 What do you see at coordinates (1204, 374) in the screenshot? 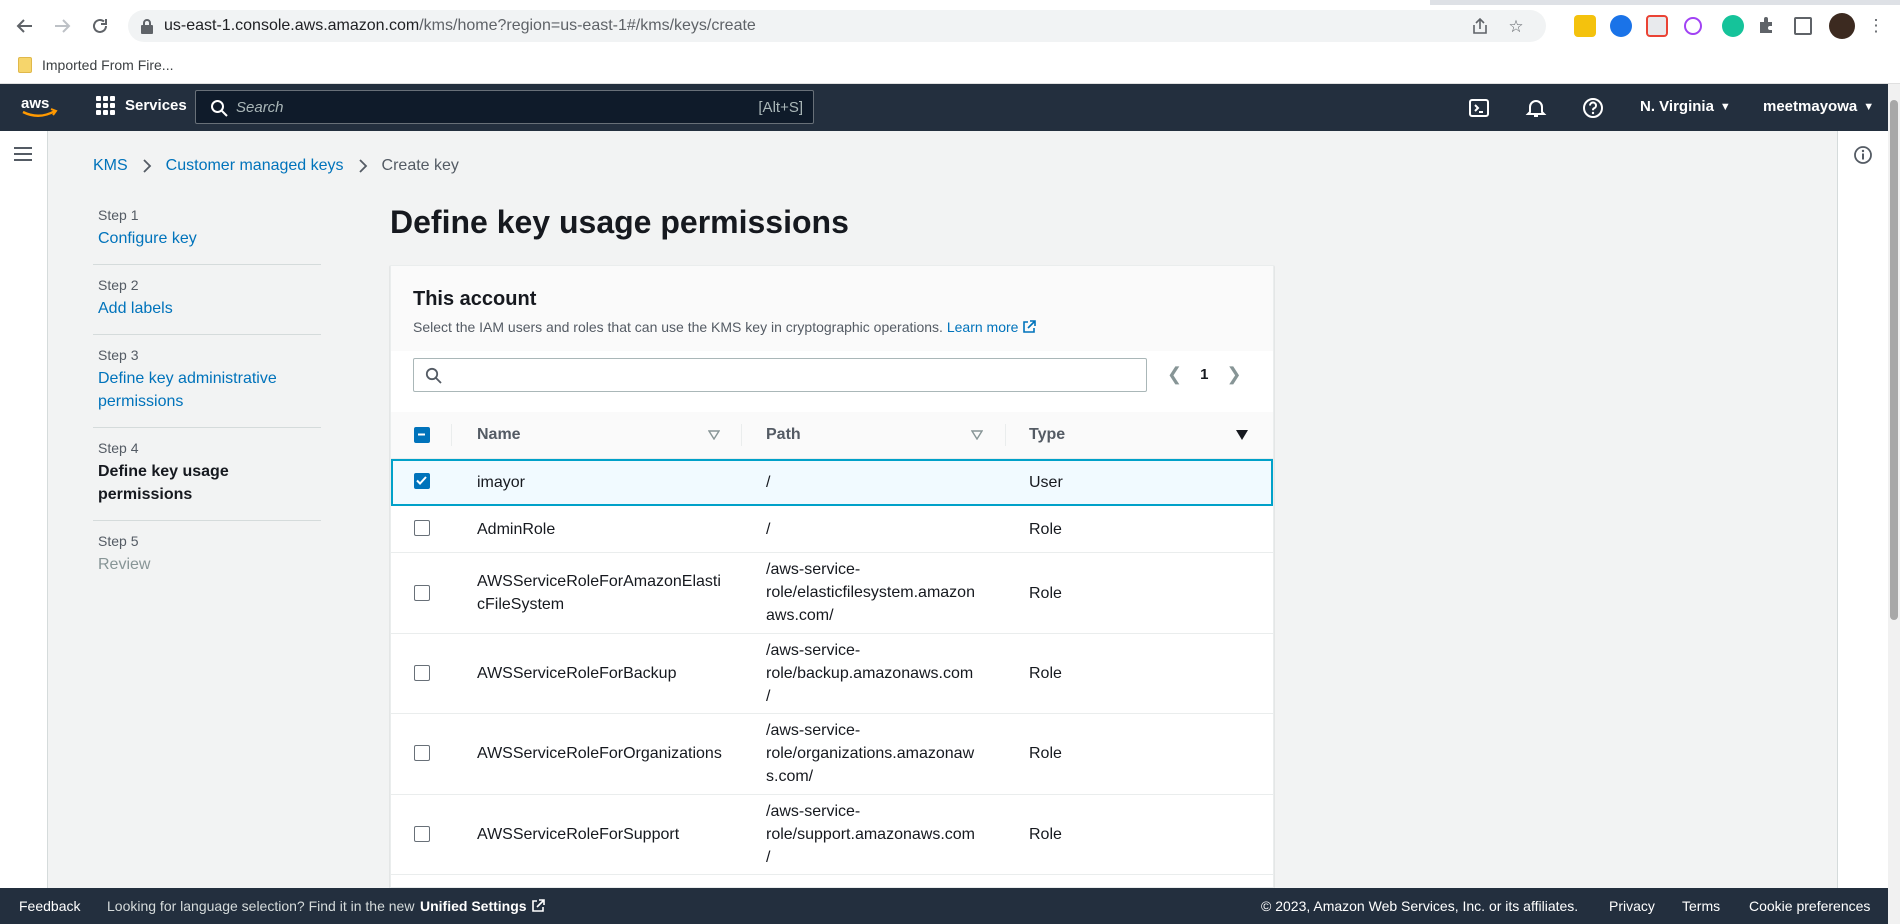
I see `current-page-number: 1` at bounding box center [1204, 374].